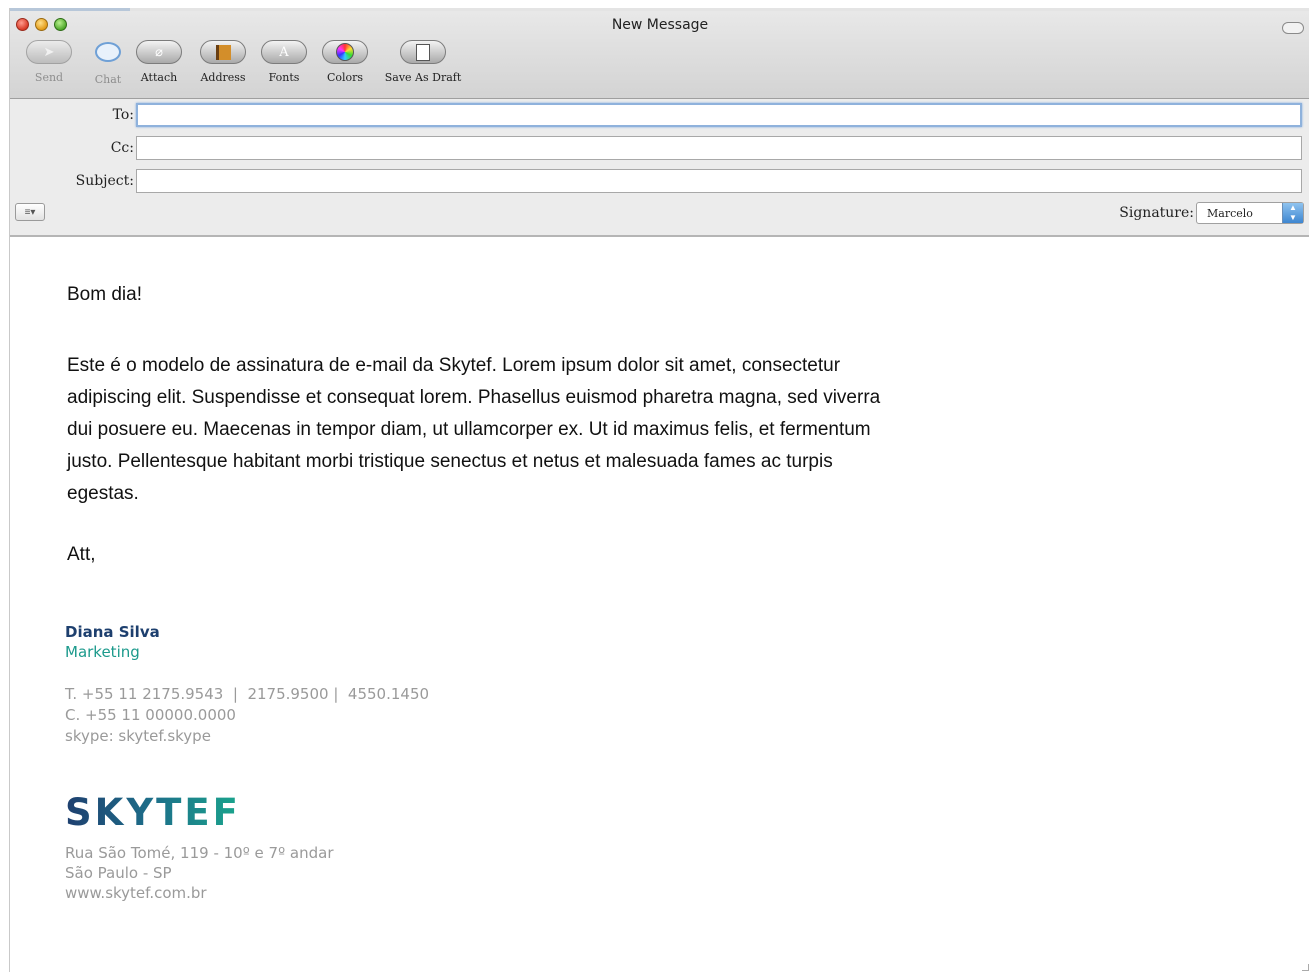 This screenshot has height=972, width=1309. I want to click on to-field, so click(719, 115).